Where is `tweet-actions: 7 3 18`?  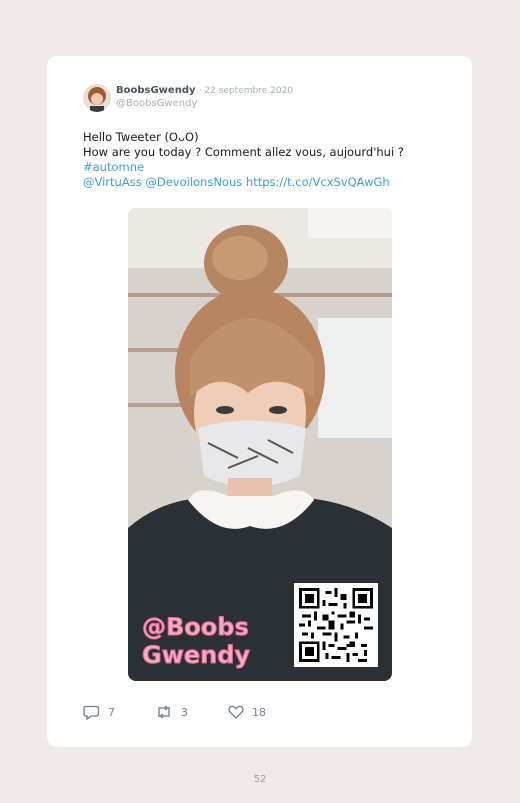
tweet-actions: 7 3 18 is located at coordinates (194, 712).